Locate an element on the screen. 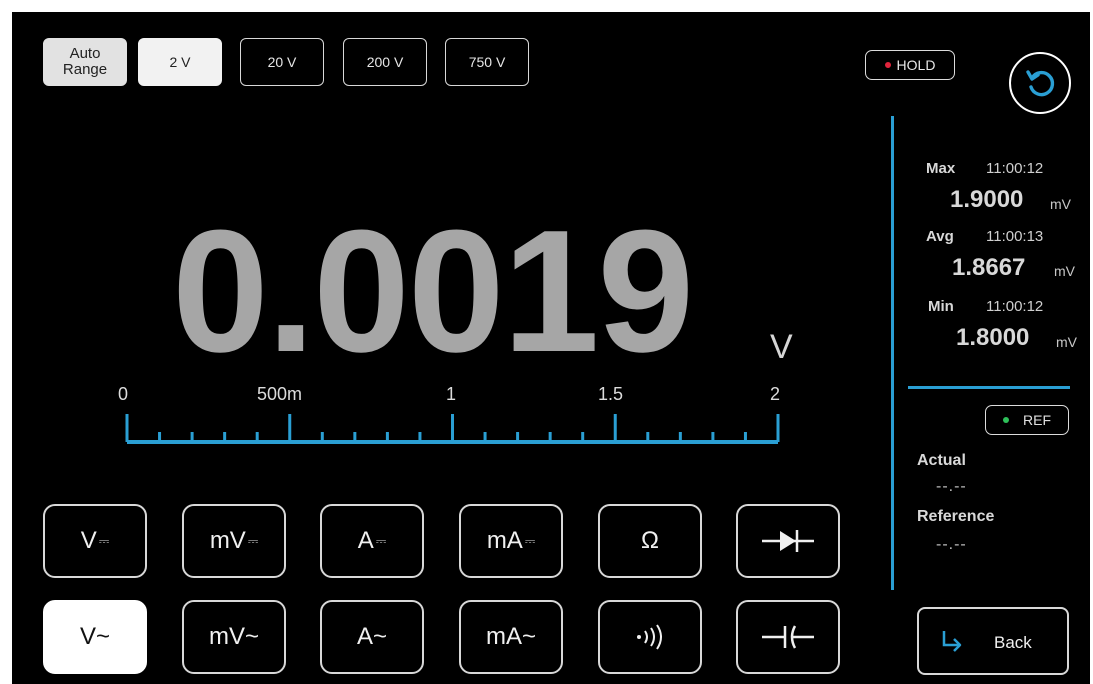 This screenshot has height=684, width=1093. ma-ac-button: mA~ is located at coordinates (511, 637).